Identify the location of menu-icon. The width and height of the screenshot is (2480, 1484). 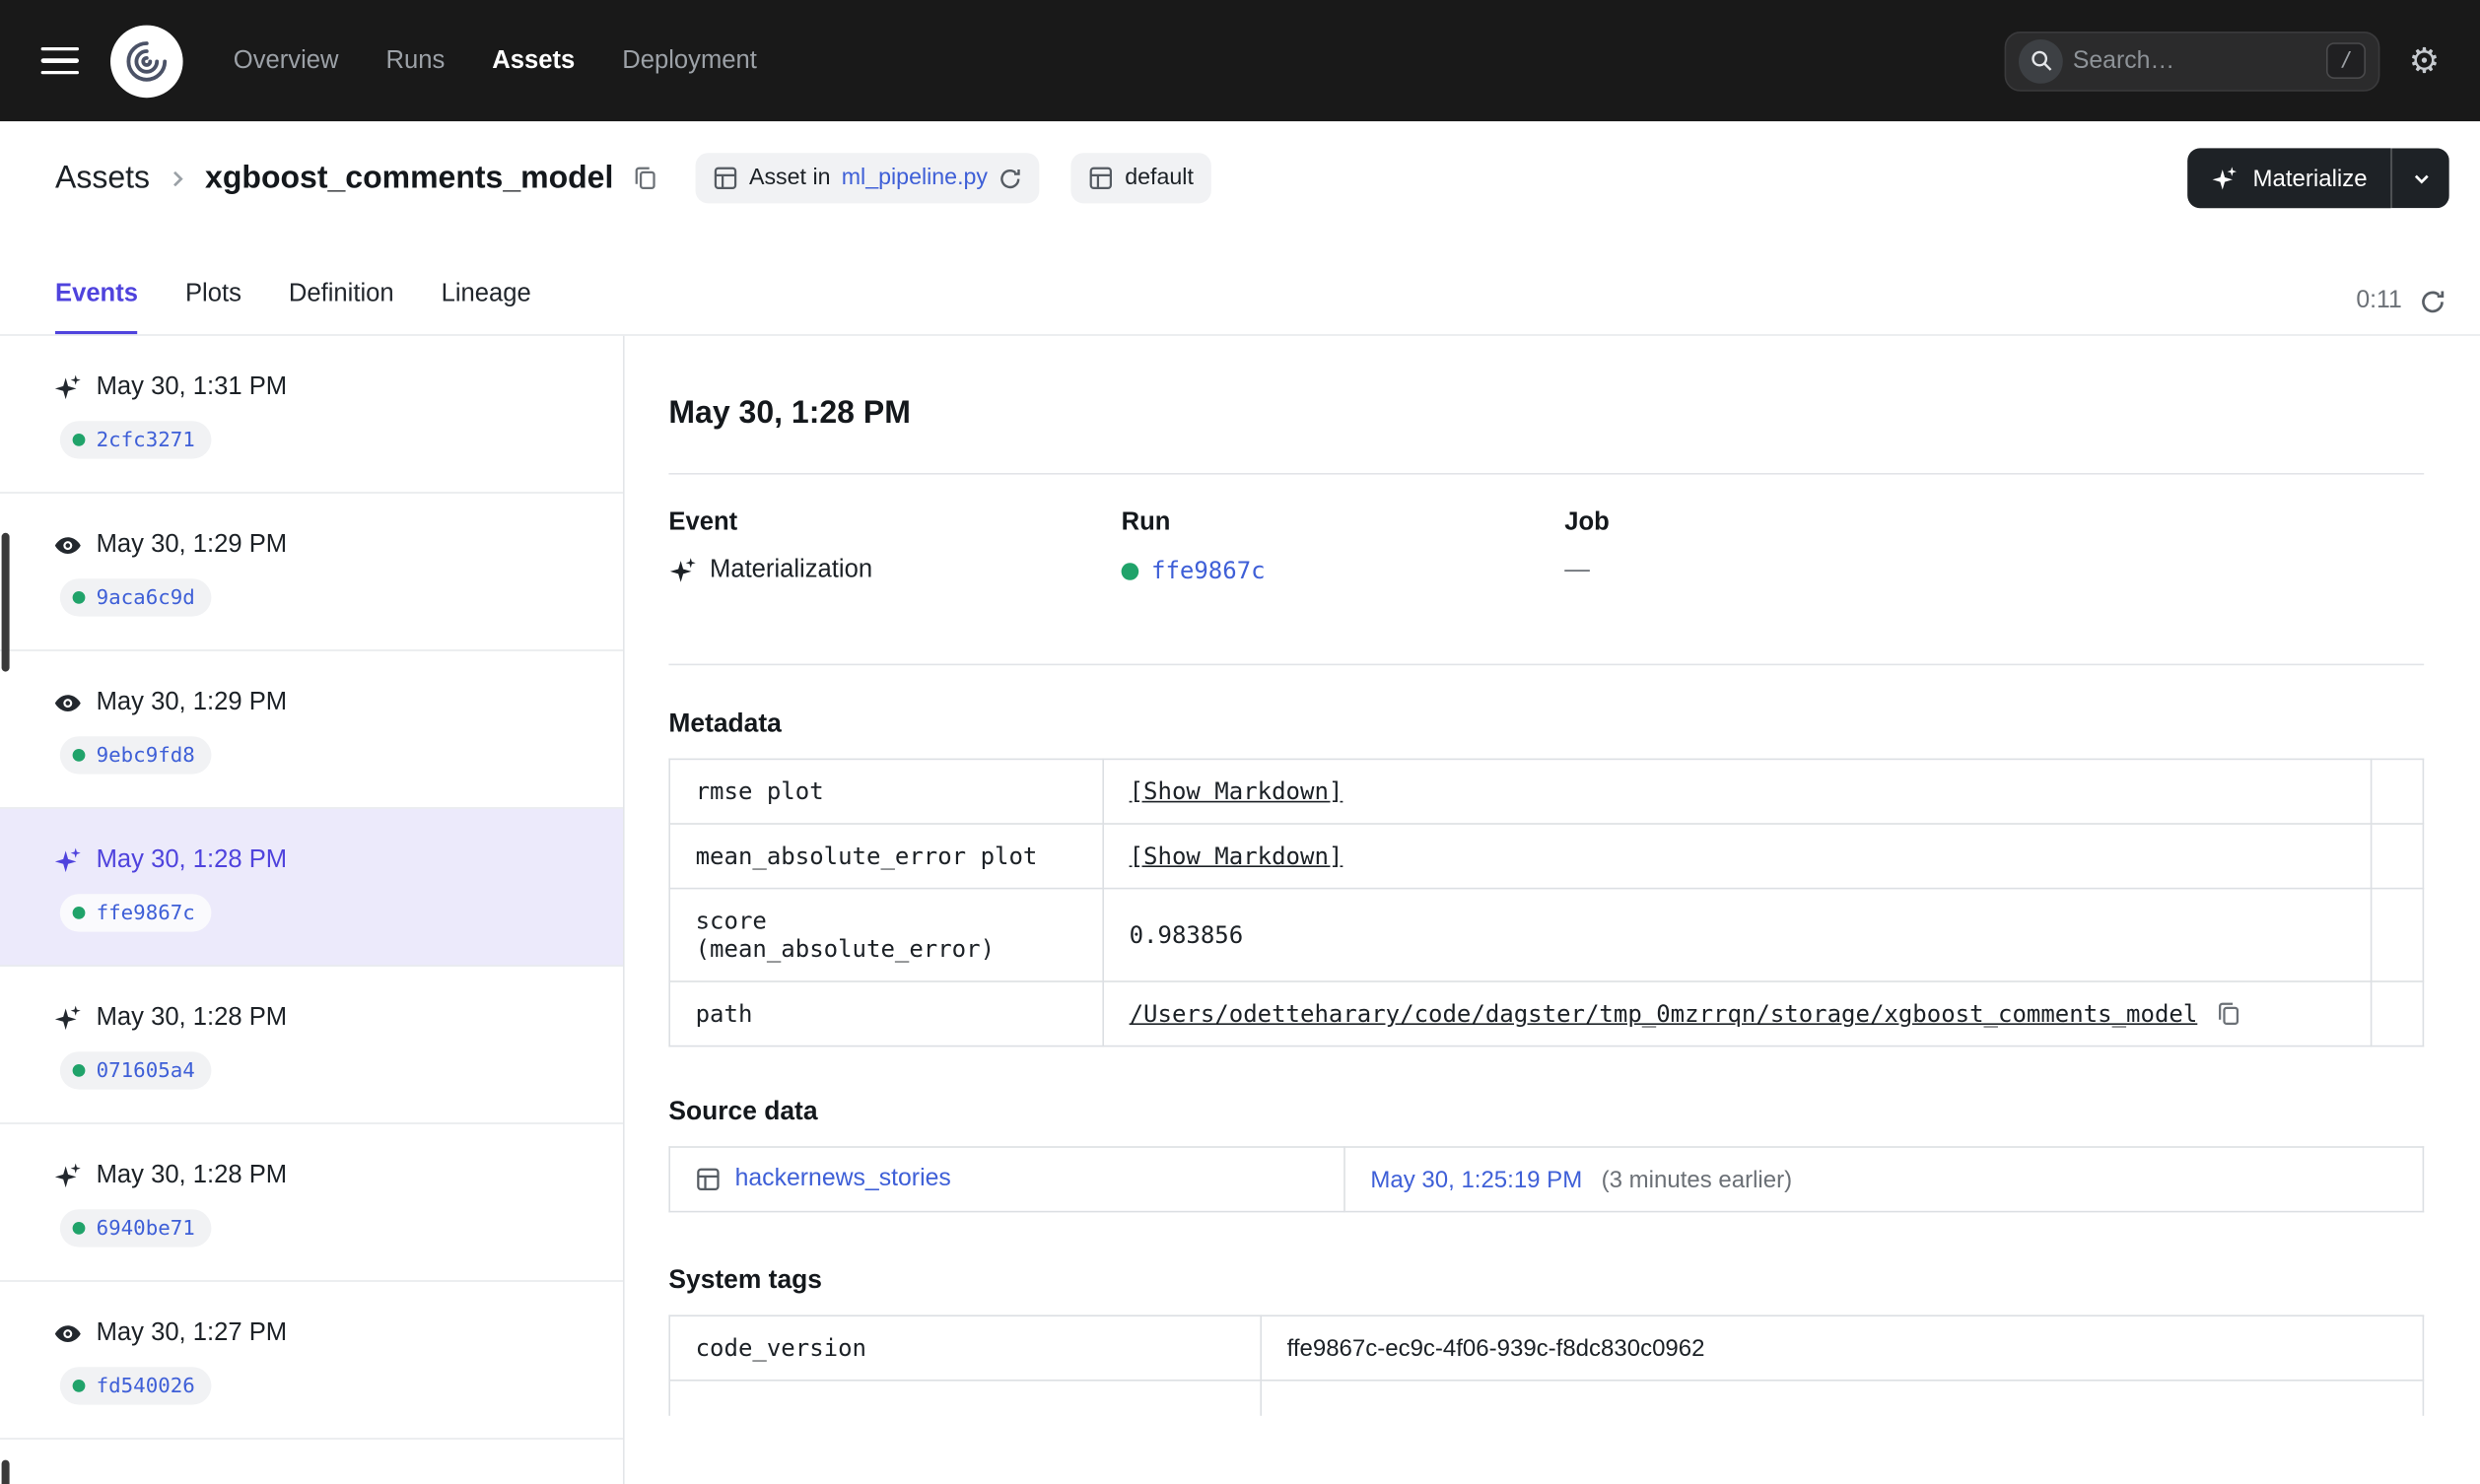
(59, 60).